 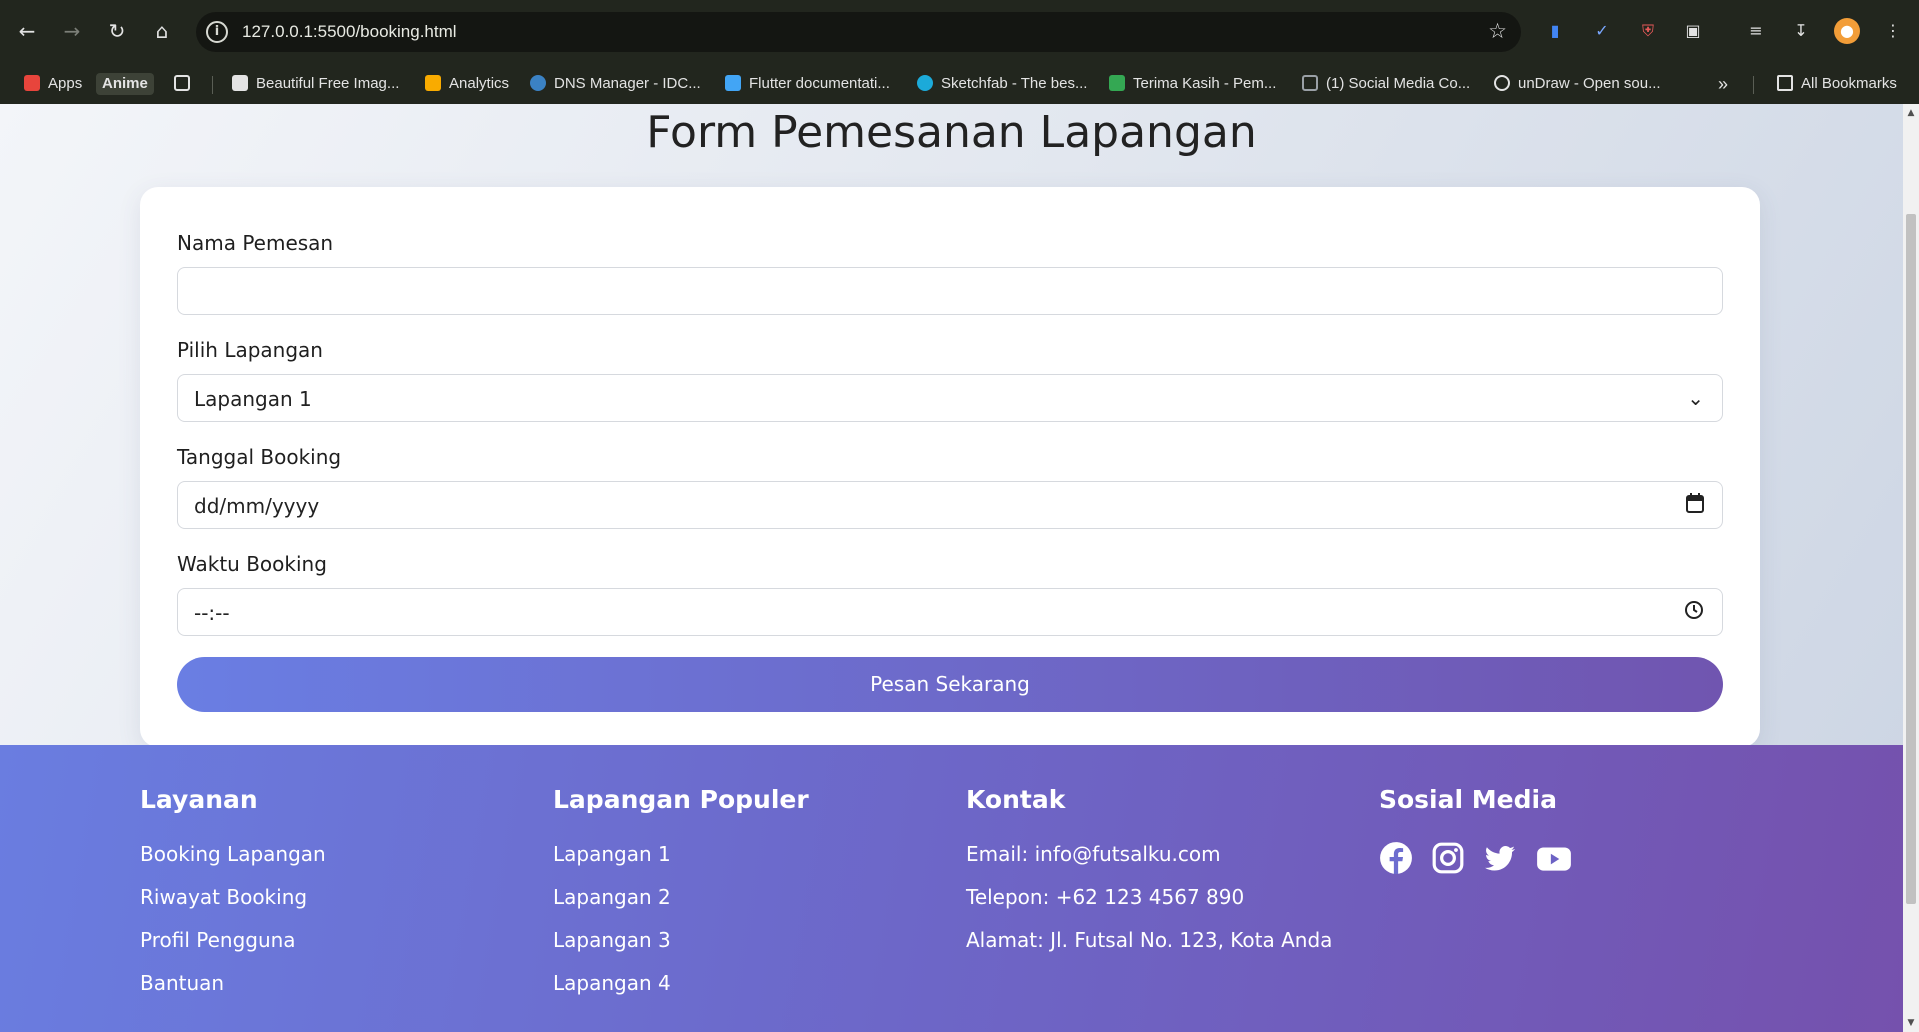 I want to click on analytics-icon, so click(x=433, y=83).